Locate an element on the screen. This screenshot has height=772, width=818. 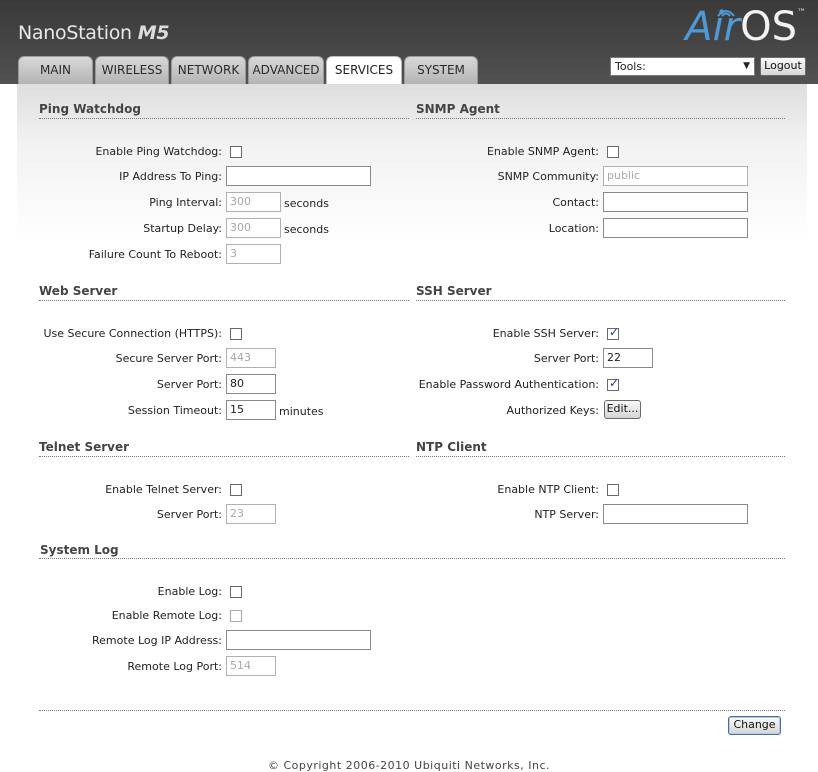
secure-port-input: 443 is located at coordinates (251, 358).